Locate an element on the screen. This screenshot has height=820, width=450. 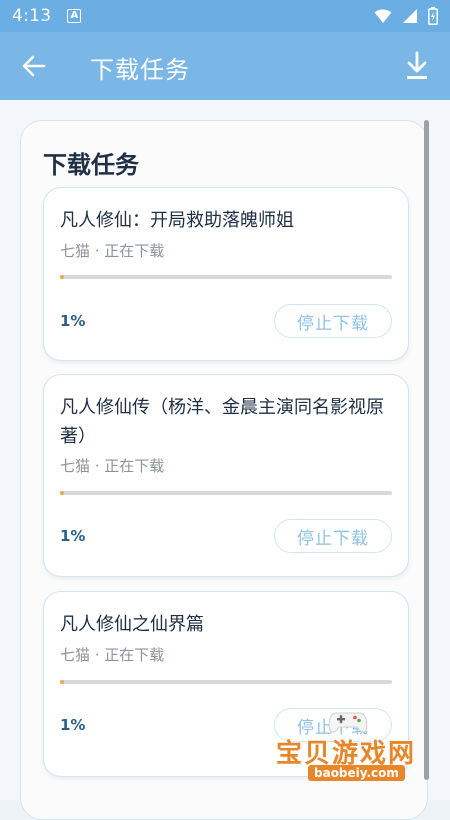
battery-icon is located at coordinates (433, 16).